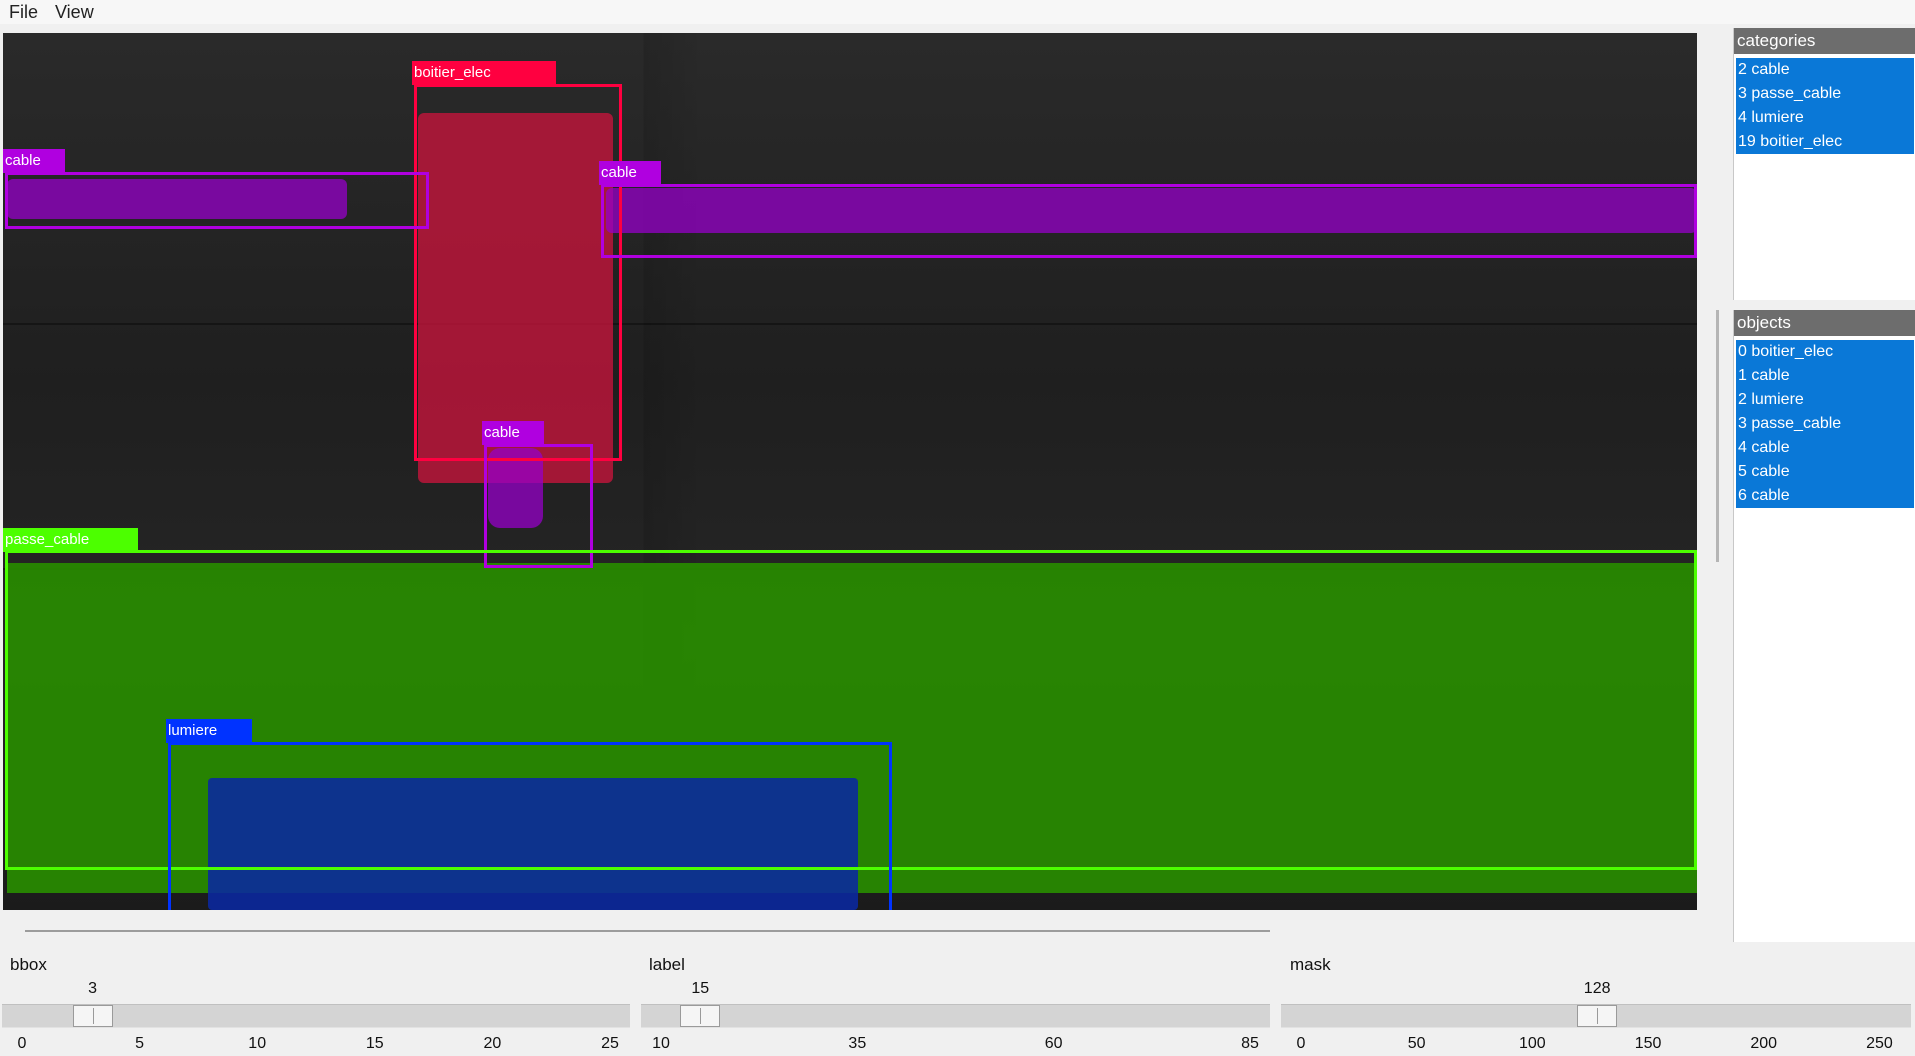 This screenshot has height=1056, width=1915. I want to click on label-slider-handle, so click(700, 1016).